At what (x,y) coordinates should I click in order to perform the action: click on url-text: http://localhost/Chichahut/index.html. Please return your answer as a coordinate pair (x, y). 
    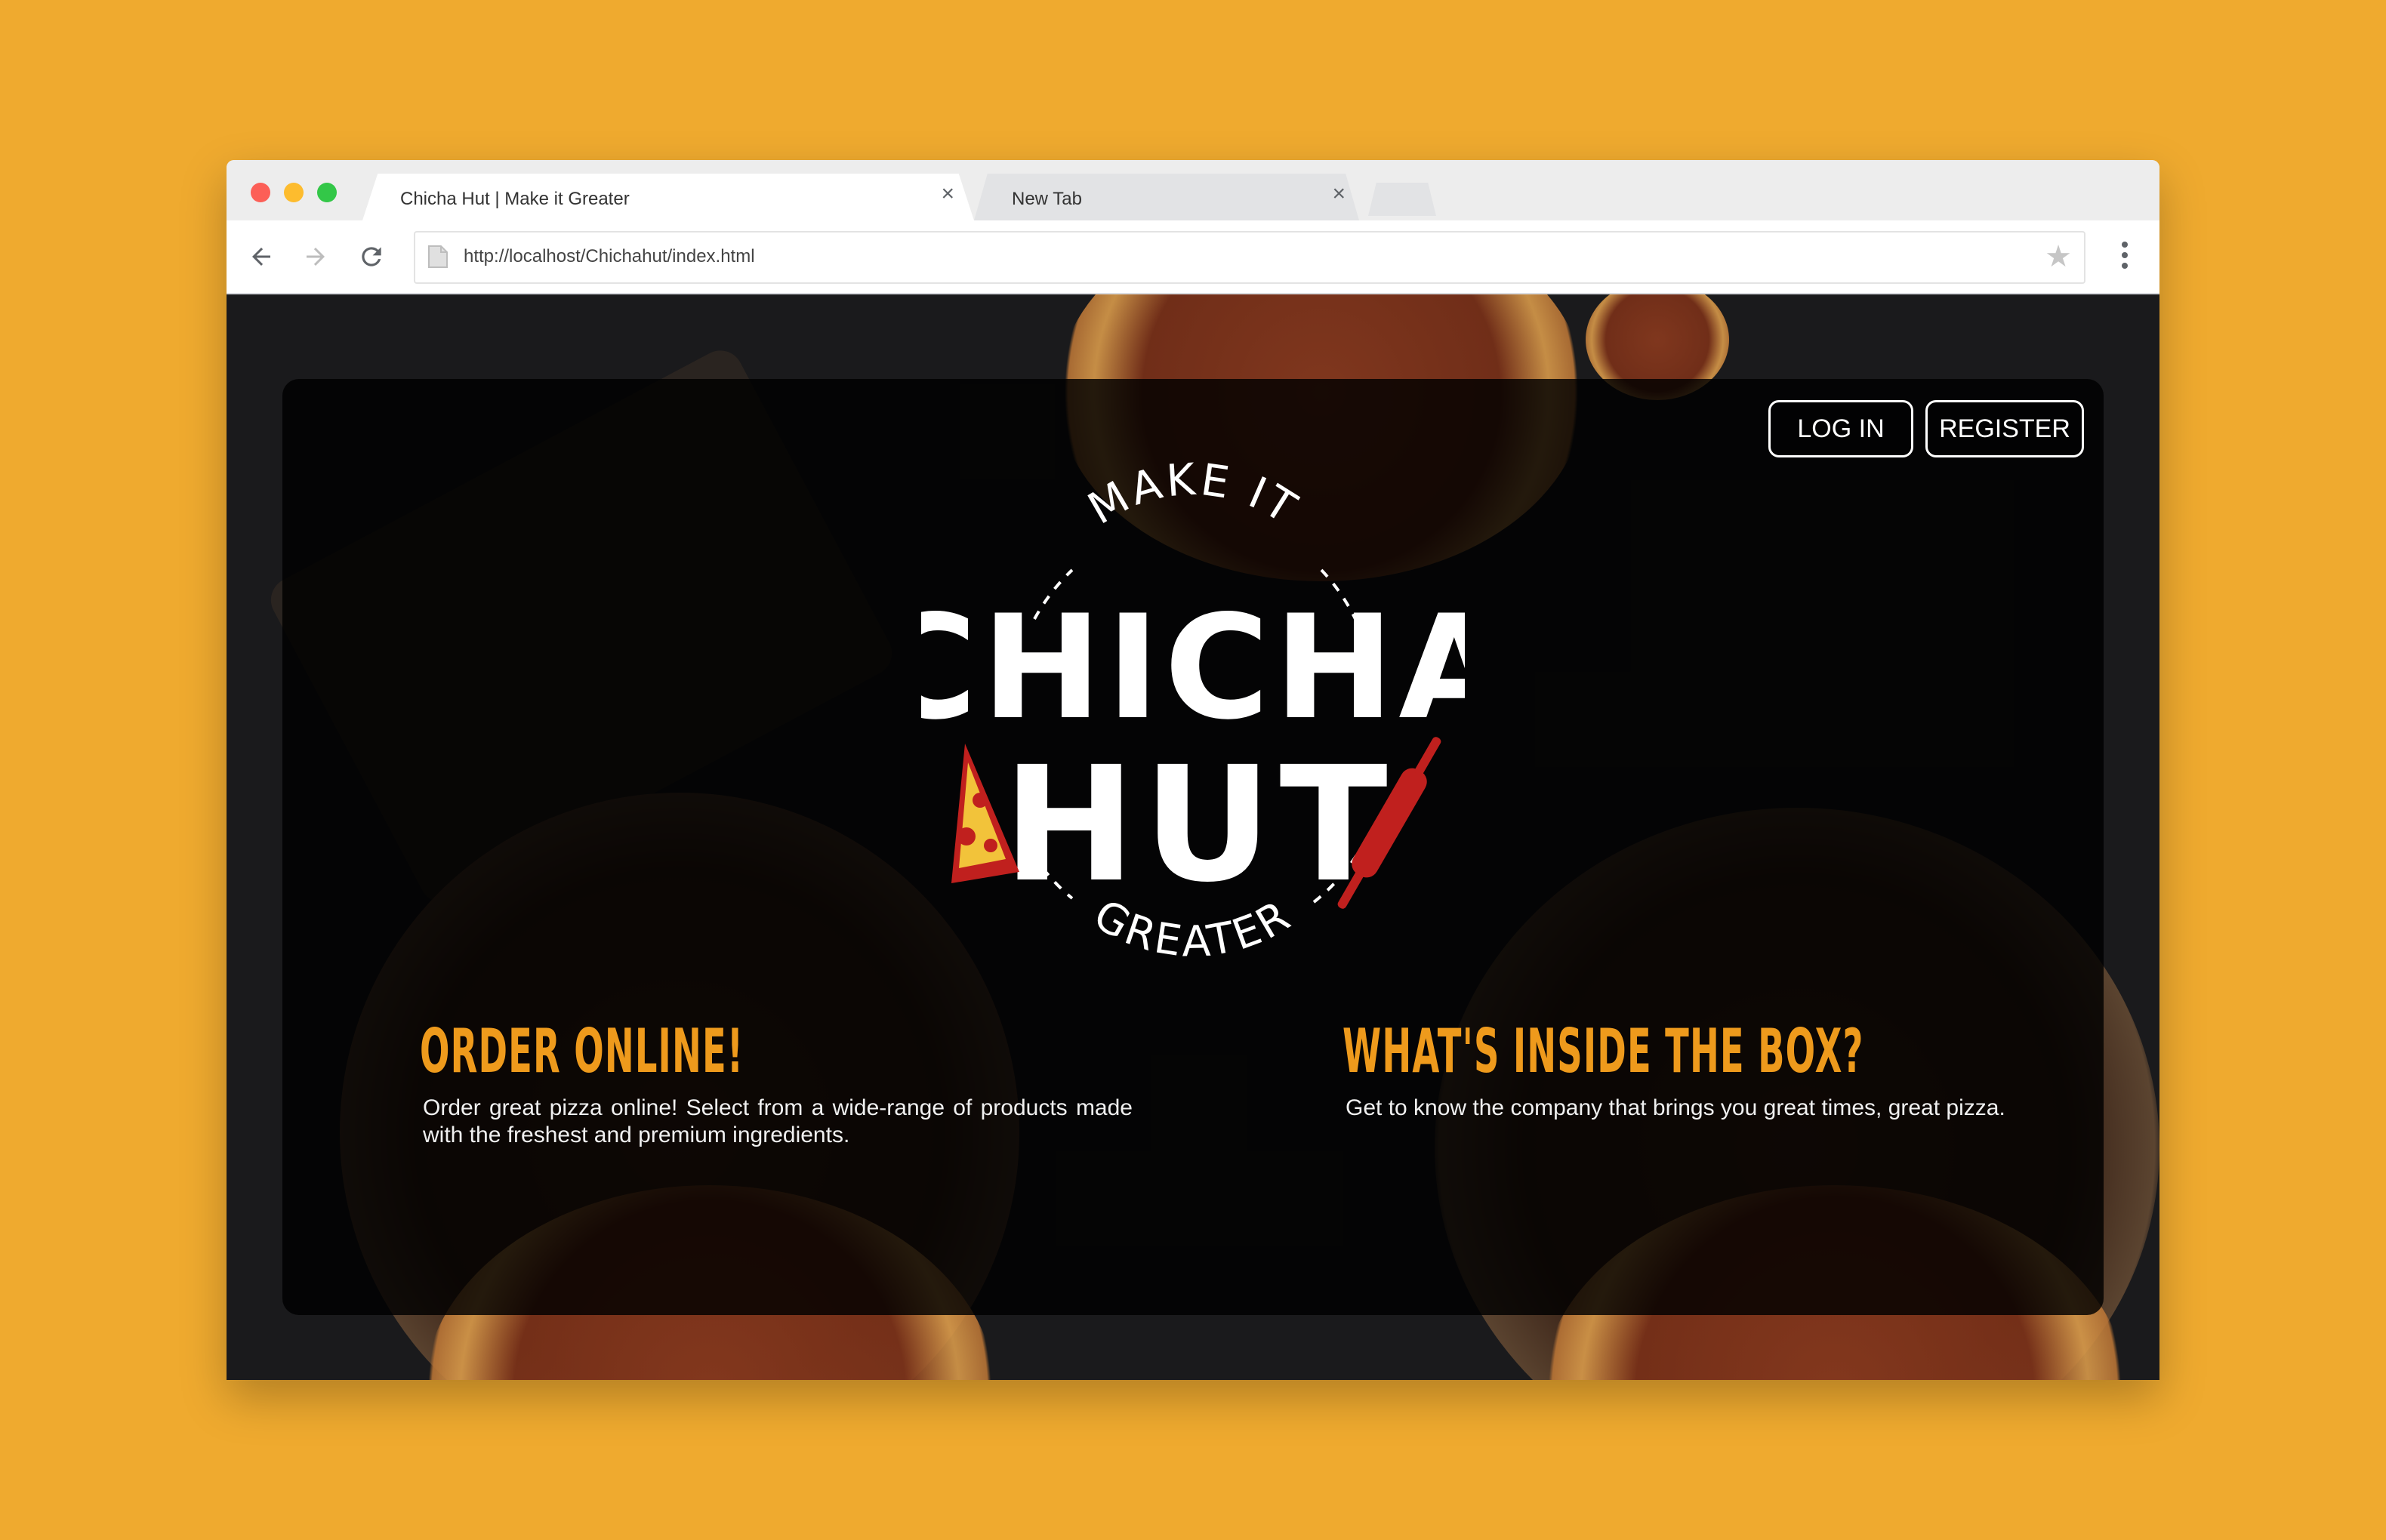
    Looking at the image, I should click on (609, 256).